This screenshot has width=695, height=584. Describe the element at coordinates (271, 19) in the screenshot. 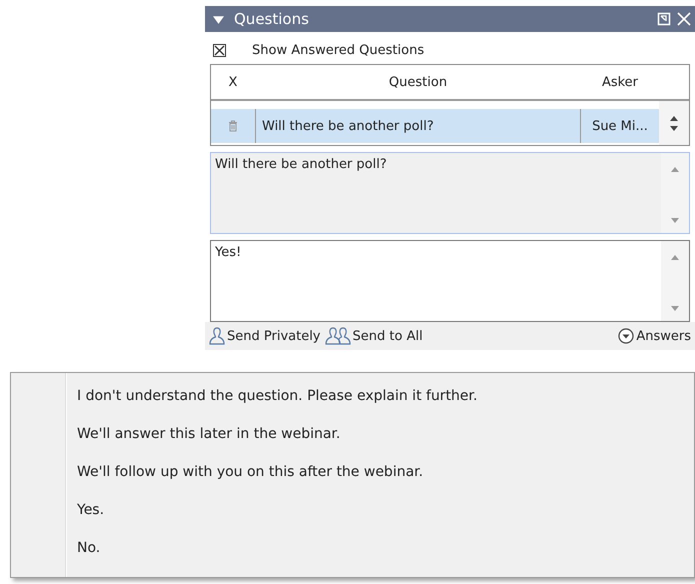

I see `panel-title: Questions` at that location.